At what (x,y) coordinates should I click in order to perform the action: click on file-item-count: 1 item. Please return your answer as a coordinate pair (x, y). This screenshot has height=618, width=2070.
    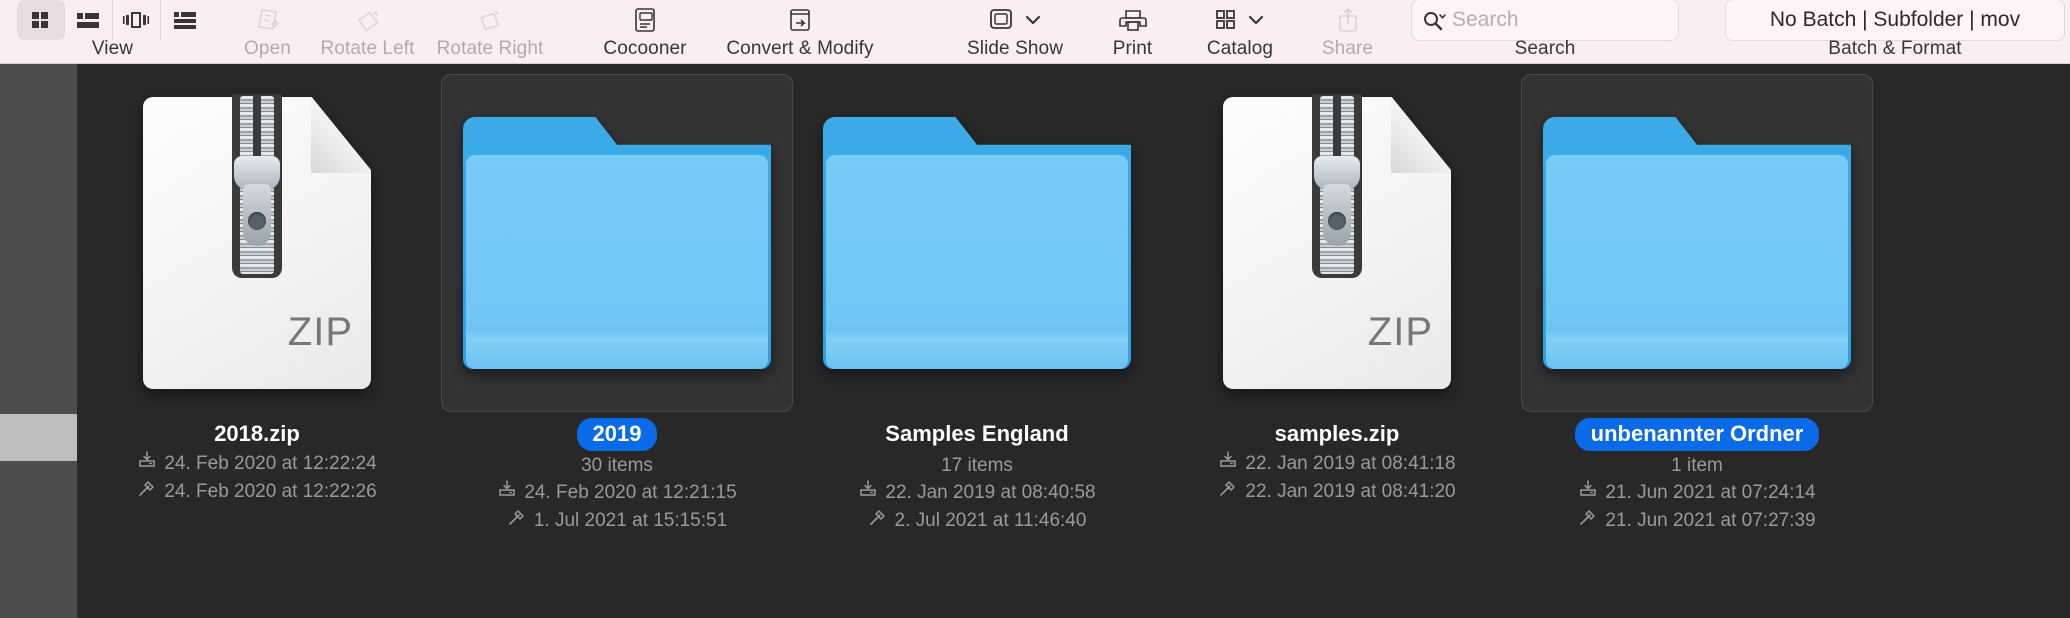
    Looking at the image, I should click on (1697, 465).